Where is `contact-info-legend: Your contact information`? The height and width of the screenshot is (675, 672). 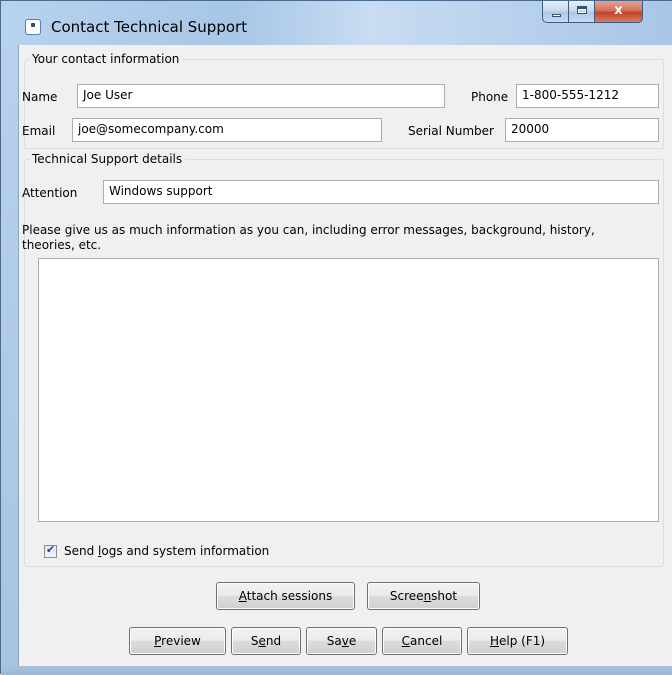 contact-info-legend: Your contact information is located at coordinates (106, 59).